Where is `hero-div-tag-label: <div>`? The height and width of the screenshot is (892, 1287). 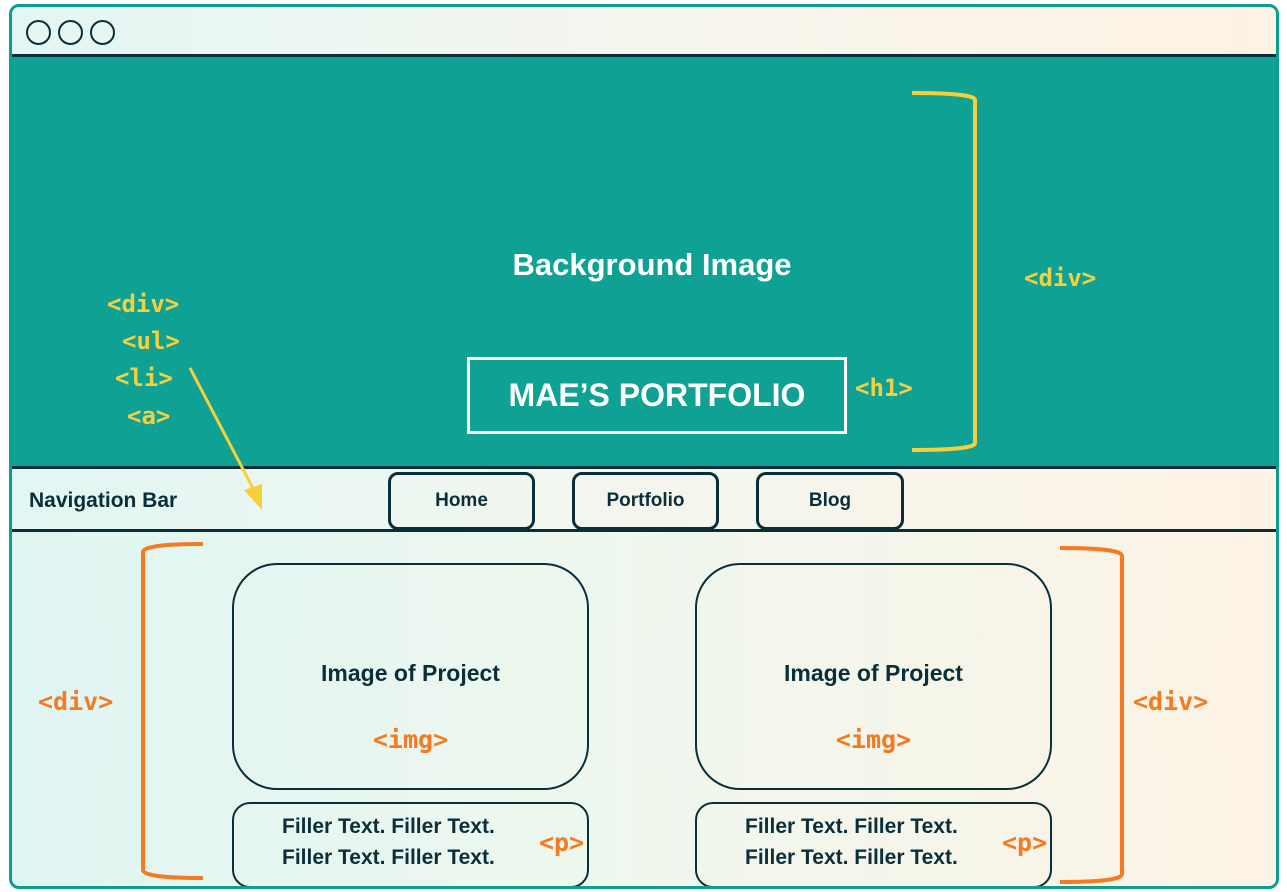
hero-div-tag-label: <div> is located at coordinates (1060, 278).